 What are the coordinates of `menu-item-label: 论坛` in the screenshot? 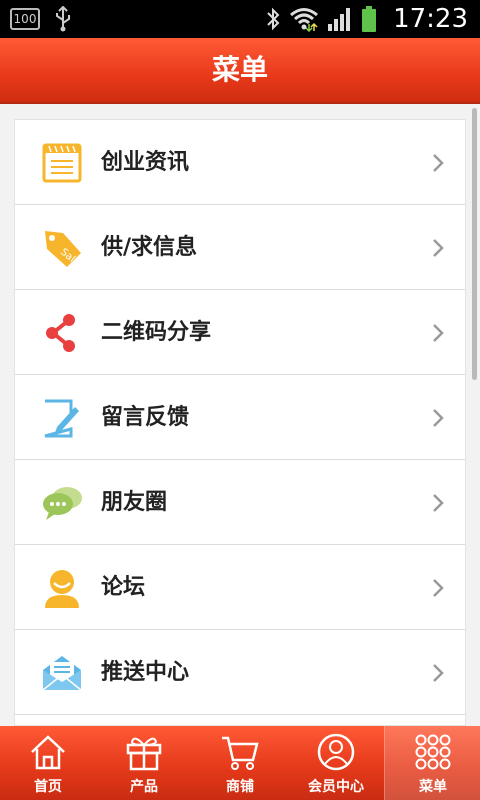 It's located at (123, 587).